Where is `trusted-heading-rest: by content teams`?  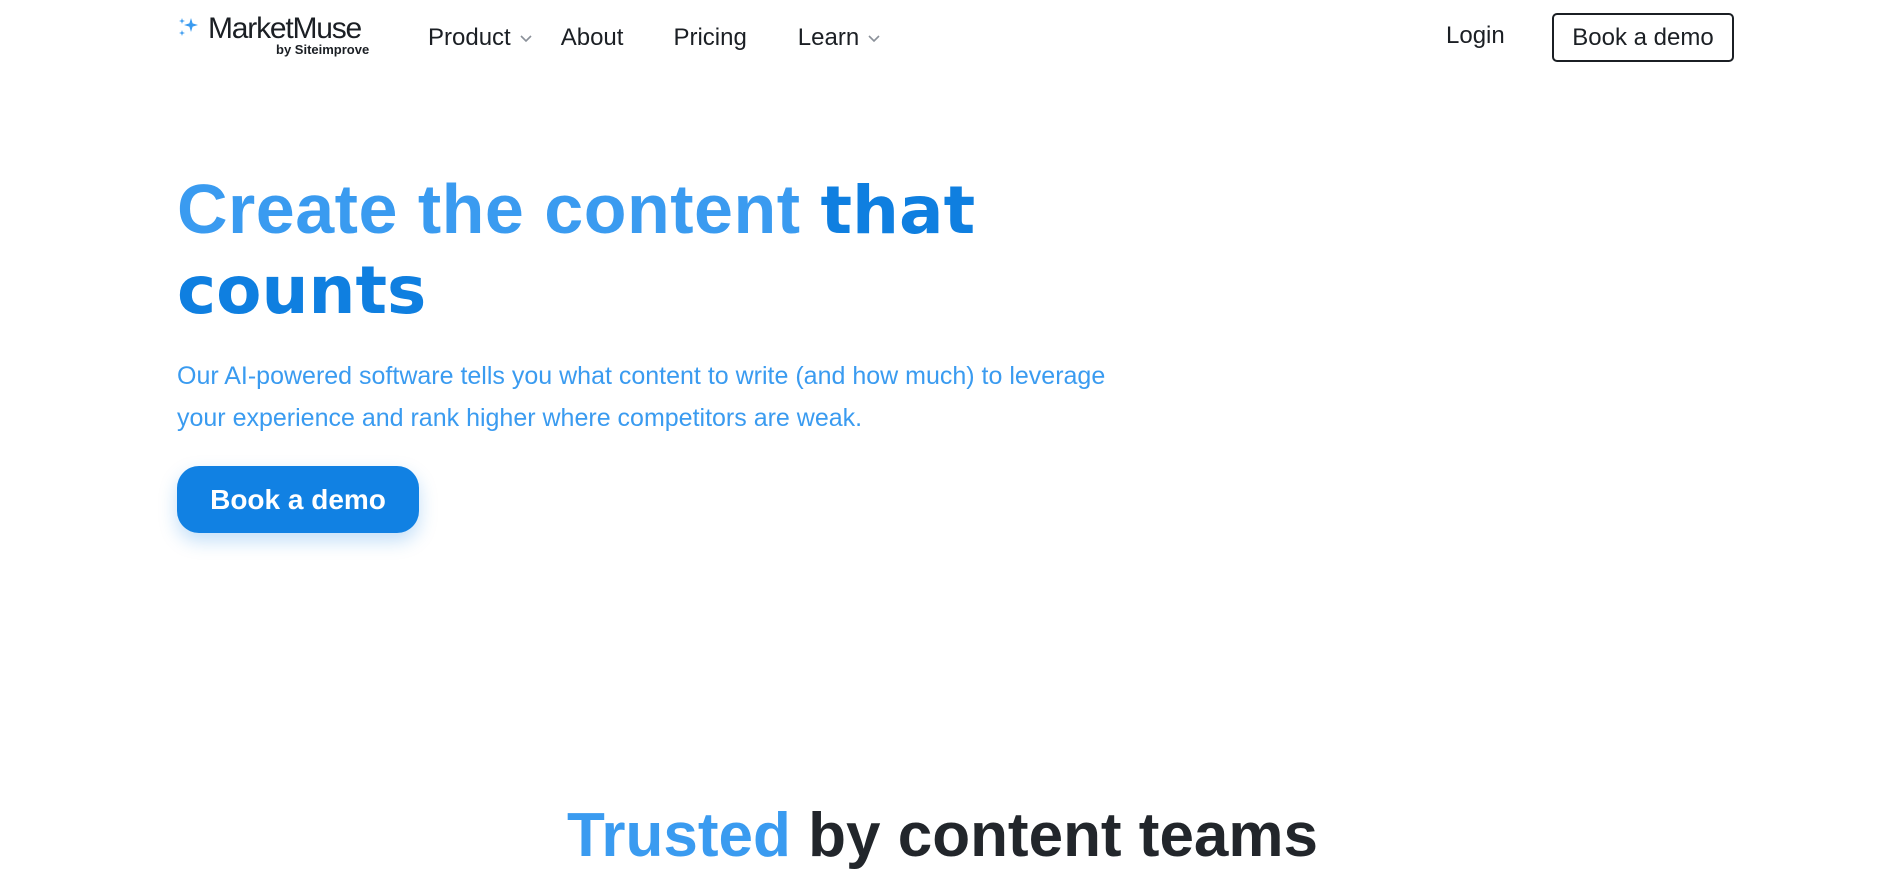
trusted-heading-rest: by content teams is located at coordinates (1054, 835).